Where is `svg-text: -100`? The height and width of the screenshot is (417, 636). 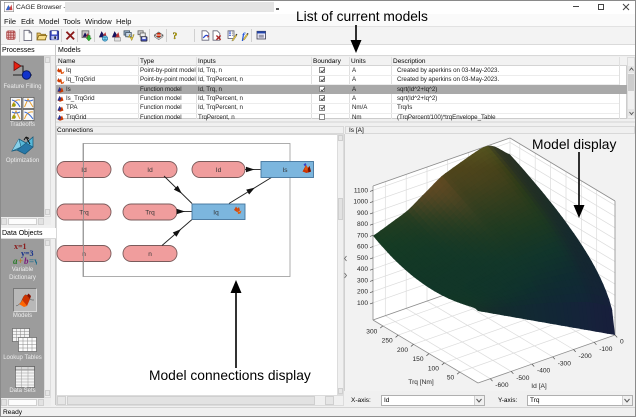 svg-text: -100 is located at coordinates (606, 349).